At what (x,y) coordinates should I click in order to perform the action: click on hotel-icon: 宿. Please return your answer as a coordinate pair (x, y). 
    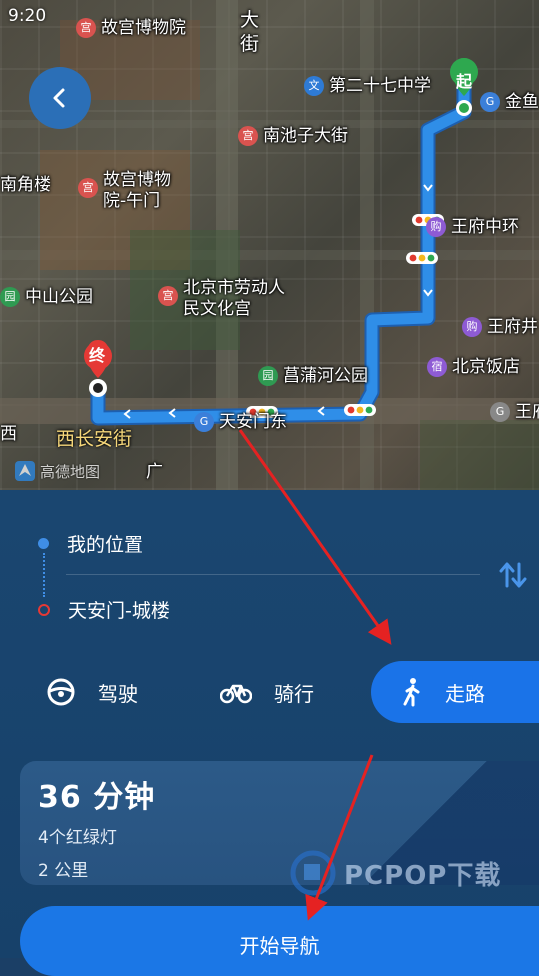
    Looking at the image, I should click on (437, 367).